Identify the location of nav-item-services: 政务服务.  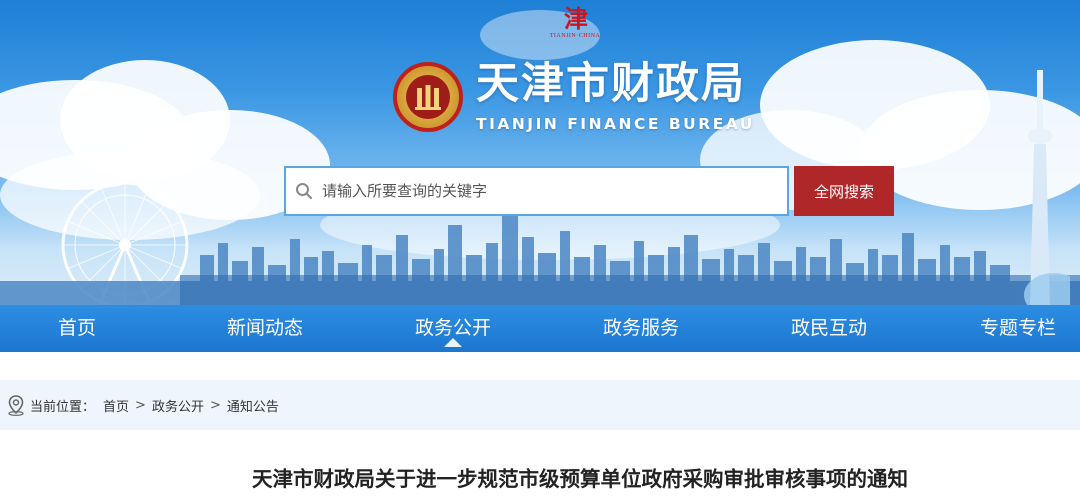
(641, 328).